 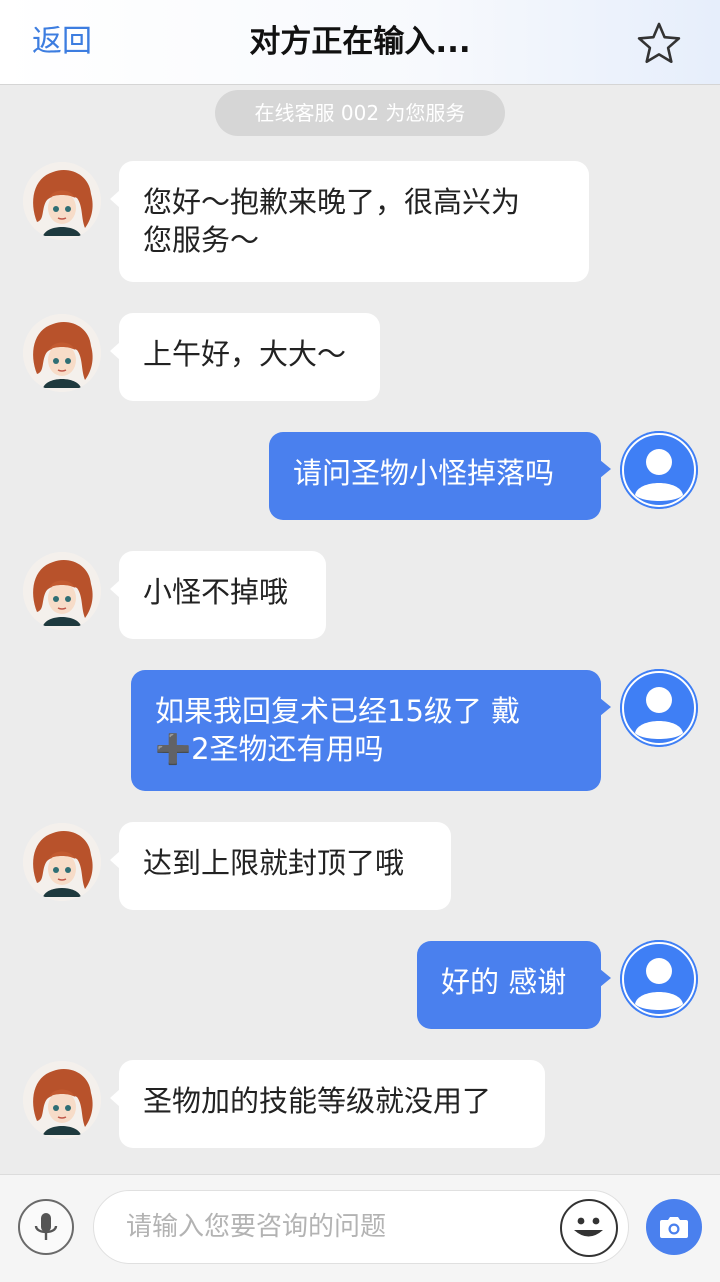 What do you see at coordinates (435, 476) in the screenshot?
I see `user-message-bubble: 请问圣物小怪掉落吗` at bounding box center [435, 476].